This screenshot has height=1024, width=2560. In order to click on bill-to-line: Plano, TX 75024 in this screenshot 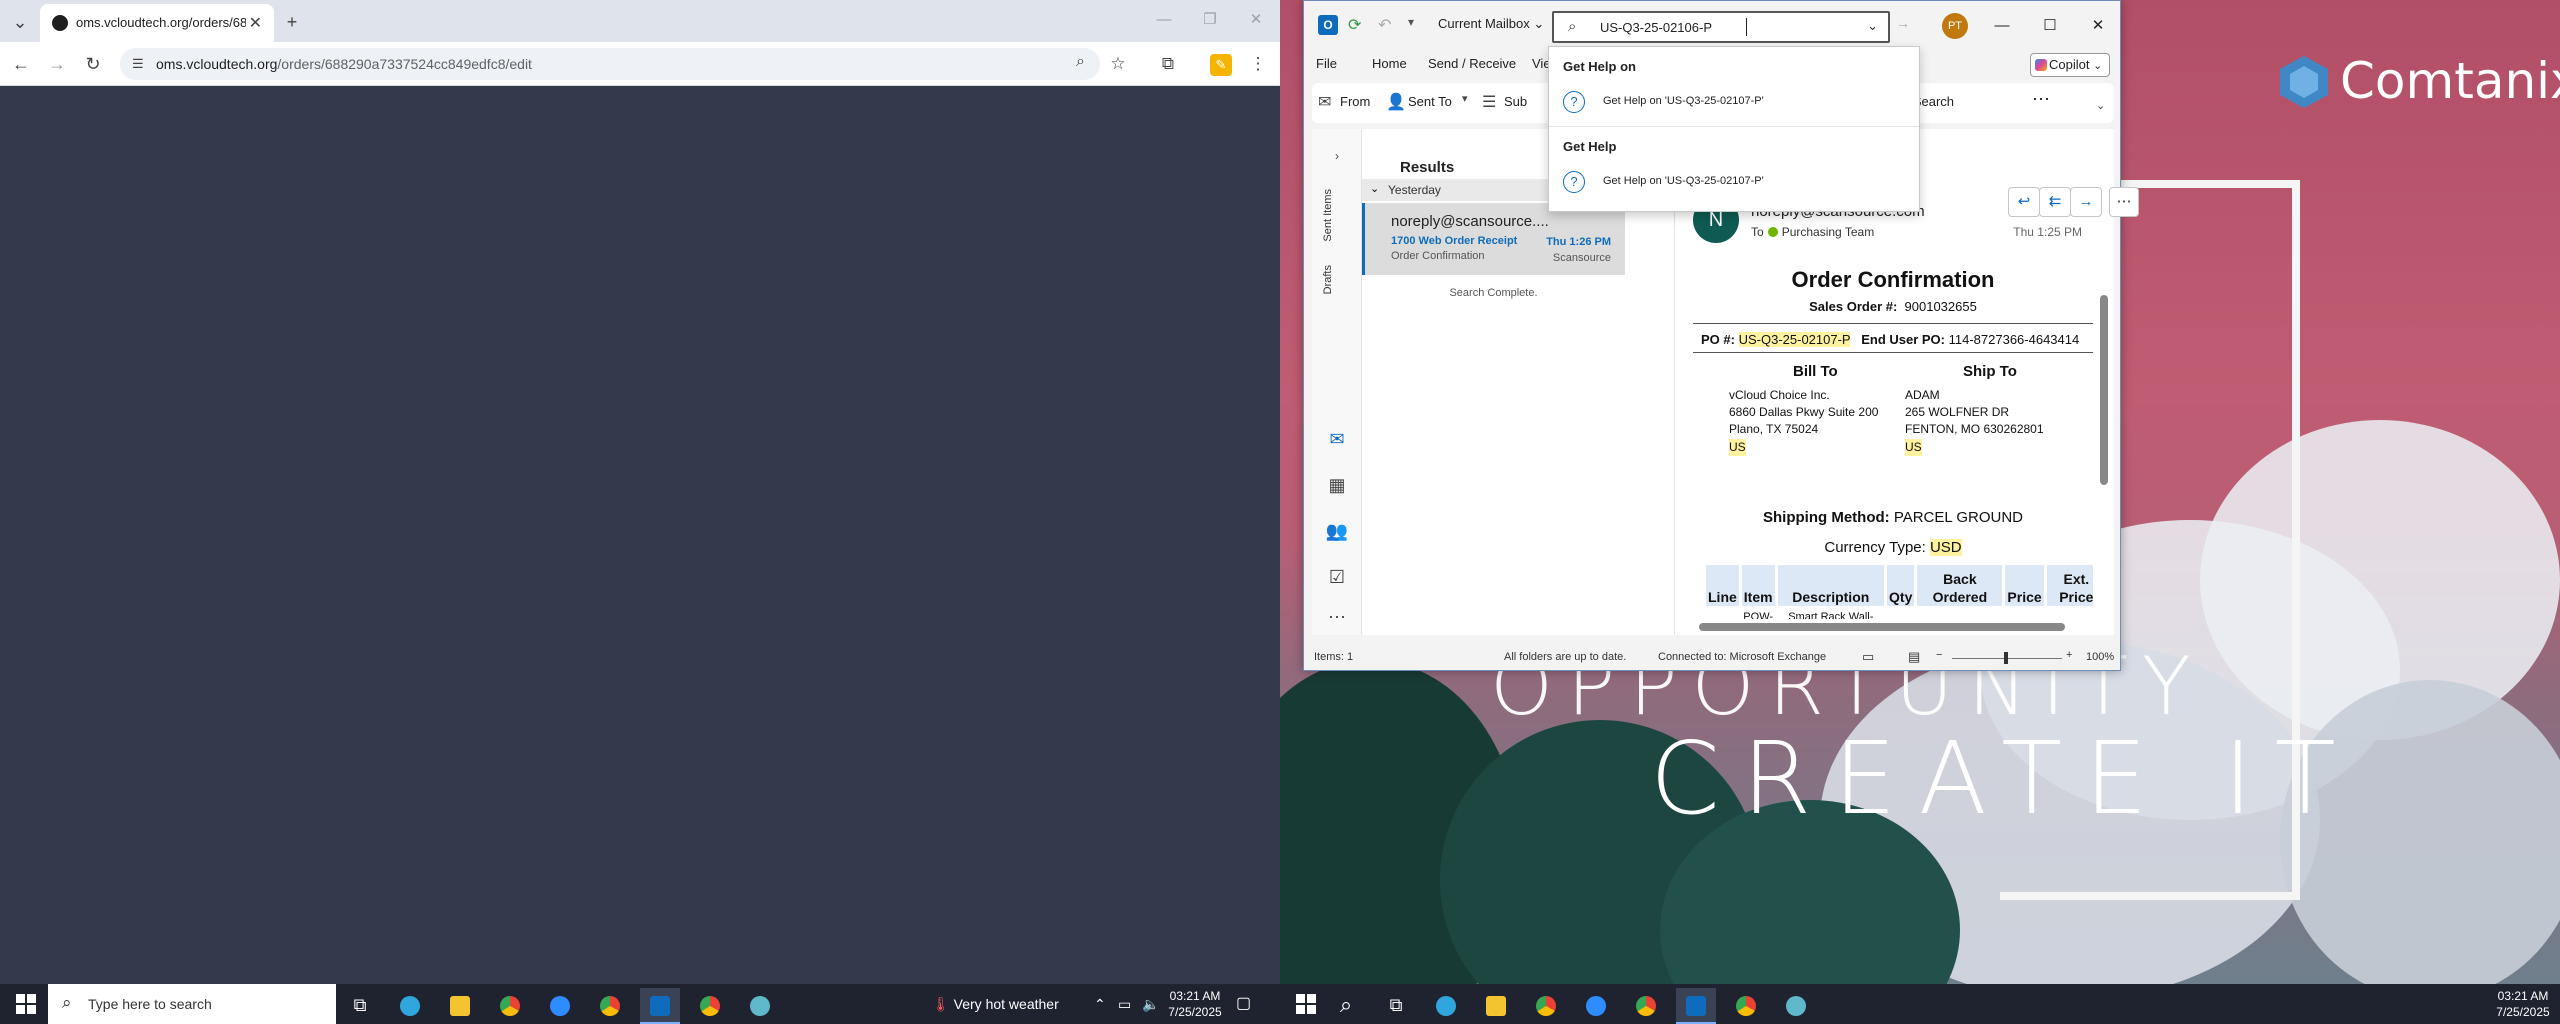, I will do `click(1774, 429)`.